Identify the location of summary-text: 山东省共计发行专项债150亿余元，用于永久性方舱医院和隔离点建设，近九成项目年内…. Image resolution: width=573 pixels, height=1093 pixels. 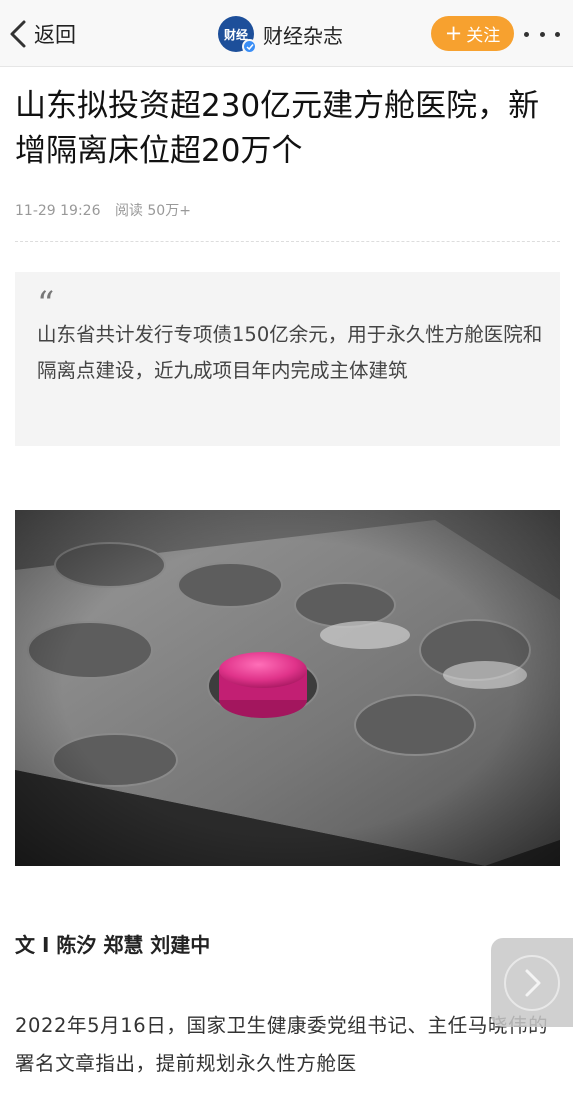
(290, 352).